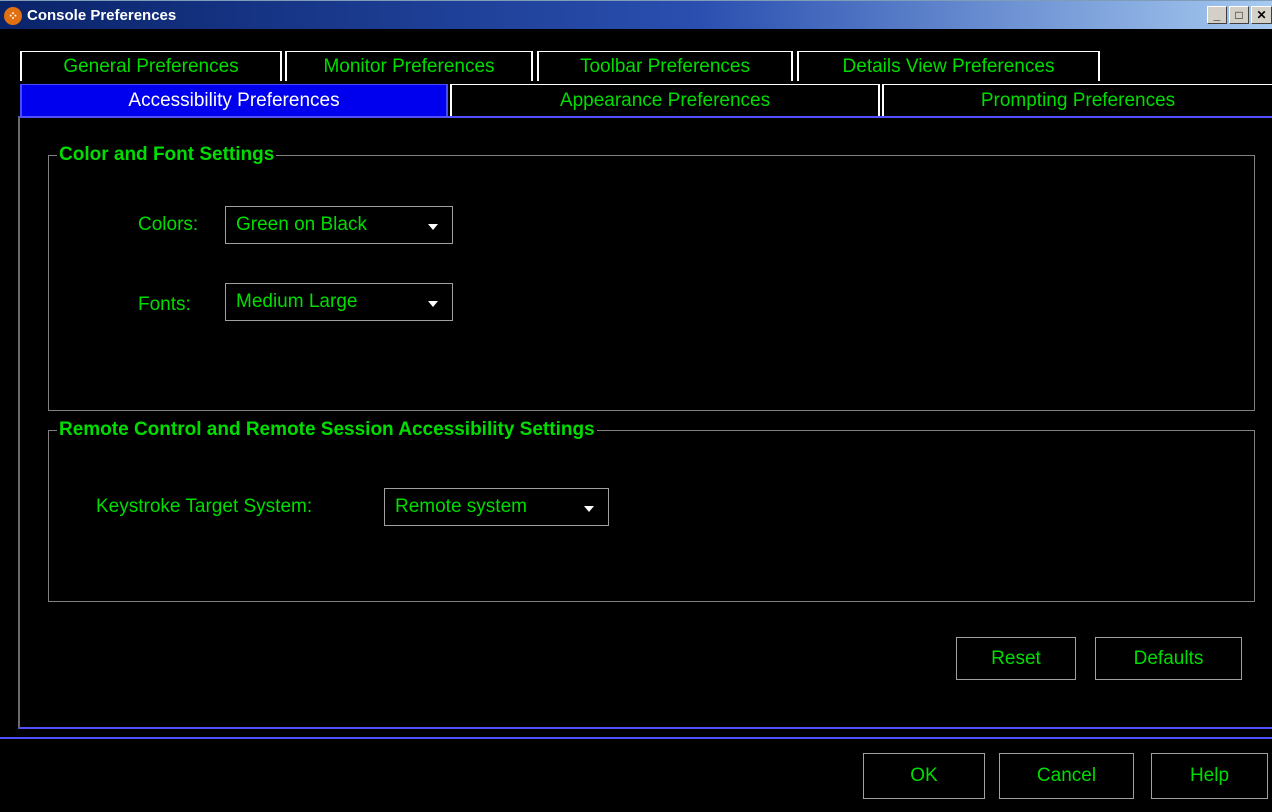 This screenshot has height=812, width=1272. What do you see at coordinates (204, 506) in the screenshot?
I see `keystroke-target-label: Keystroke Target System:` at bounding box center [204, 506].